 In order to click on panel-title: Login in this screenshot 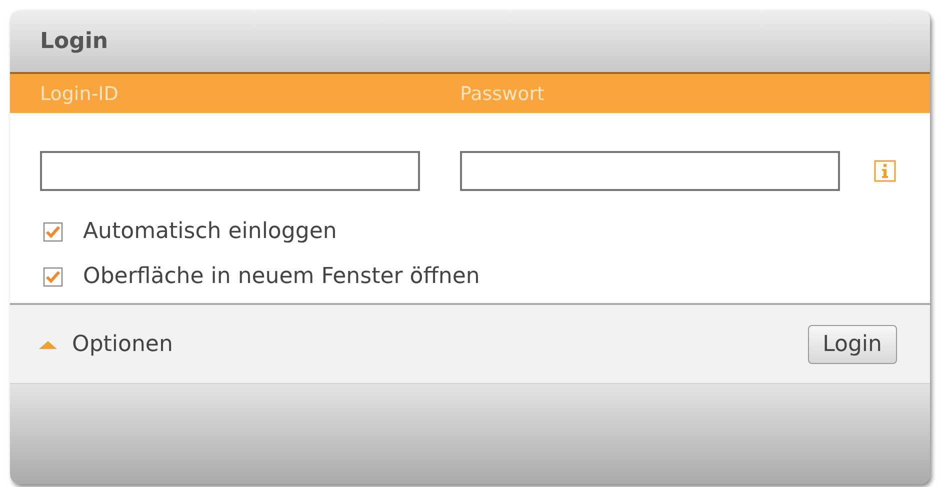, I will do `click(74, 41)`.